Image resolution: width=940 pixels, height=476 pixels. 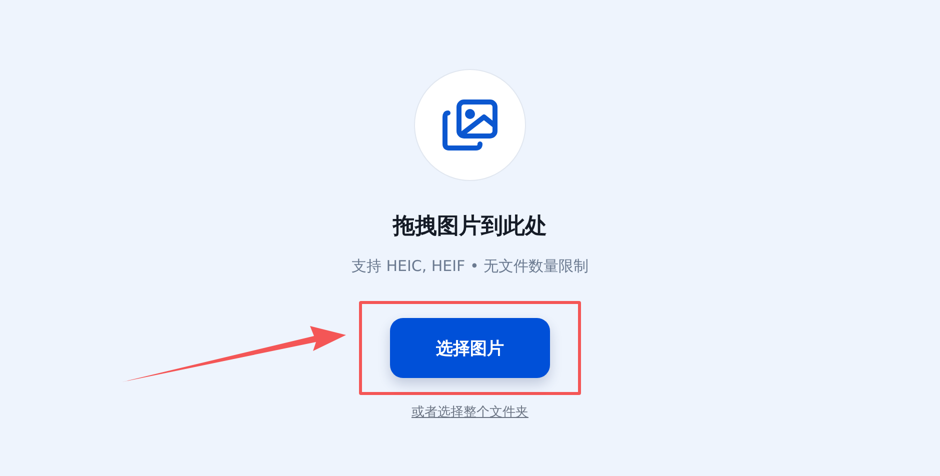 What do you see at coordinates (470, 125) in the screenshot?
I see `images-icon` at bounding box center [470, 125].